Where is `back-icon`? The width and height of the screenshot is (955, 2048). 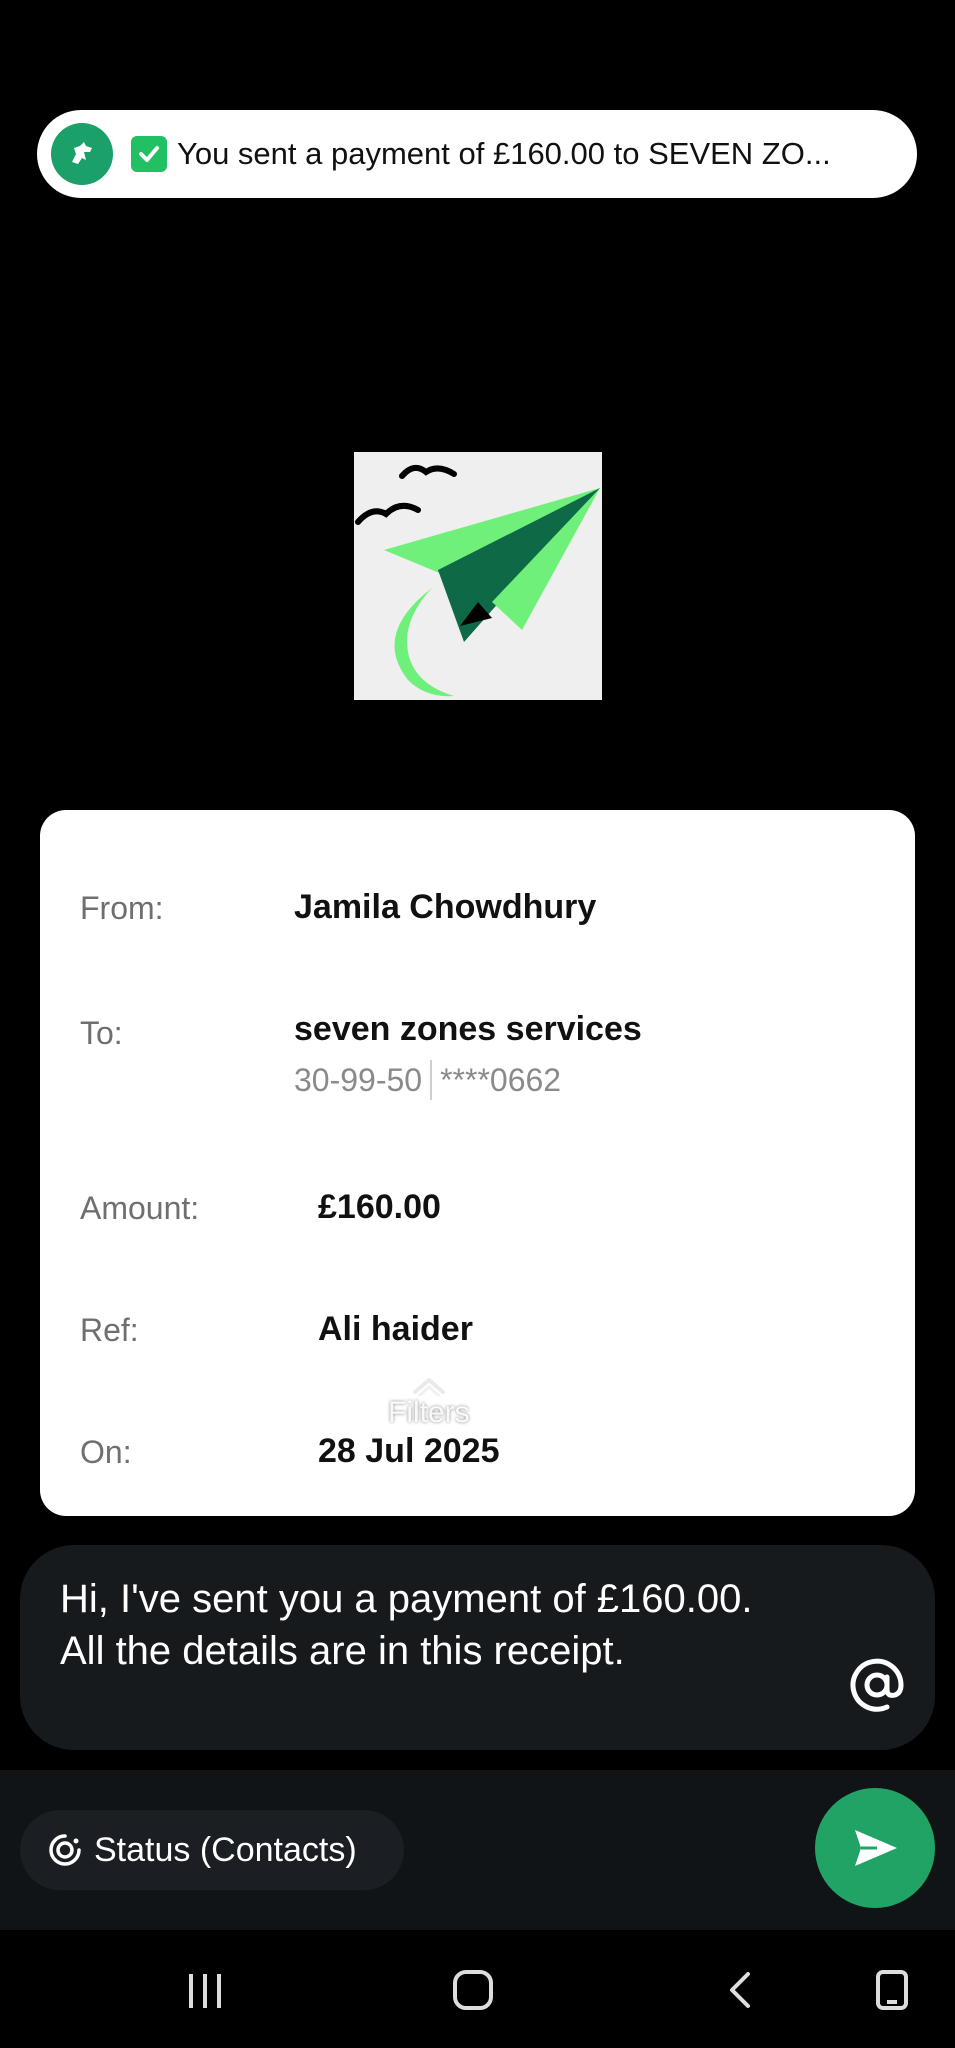 back-icon is located at coordinates (742, 1990).